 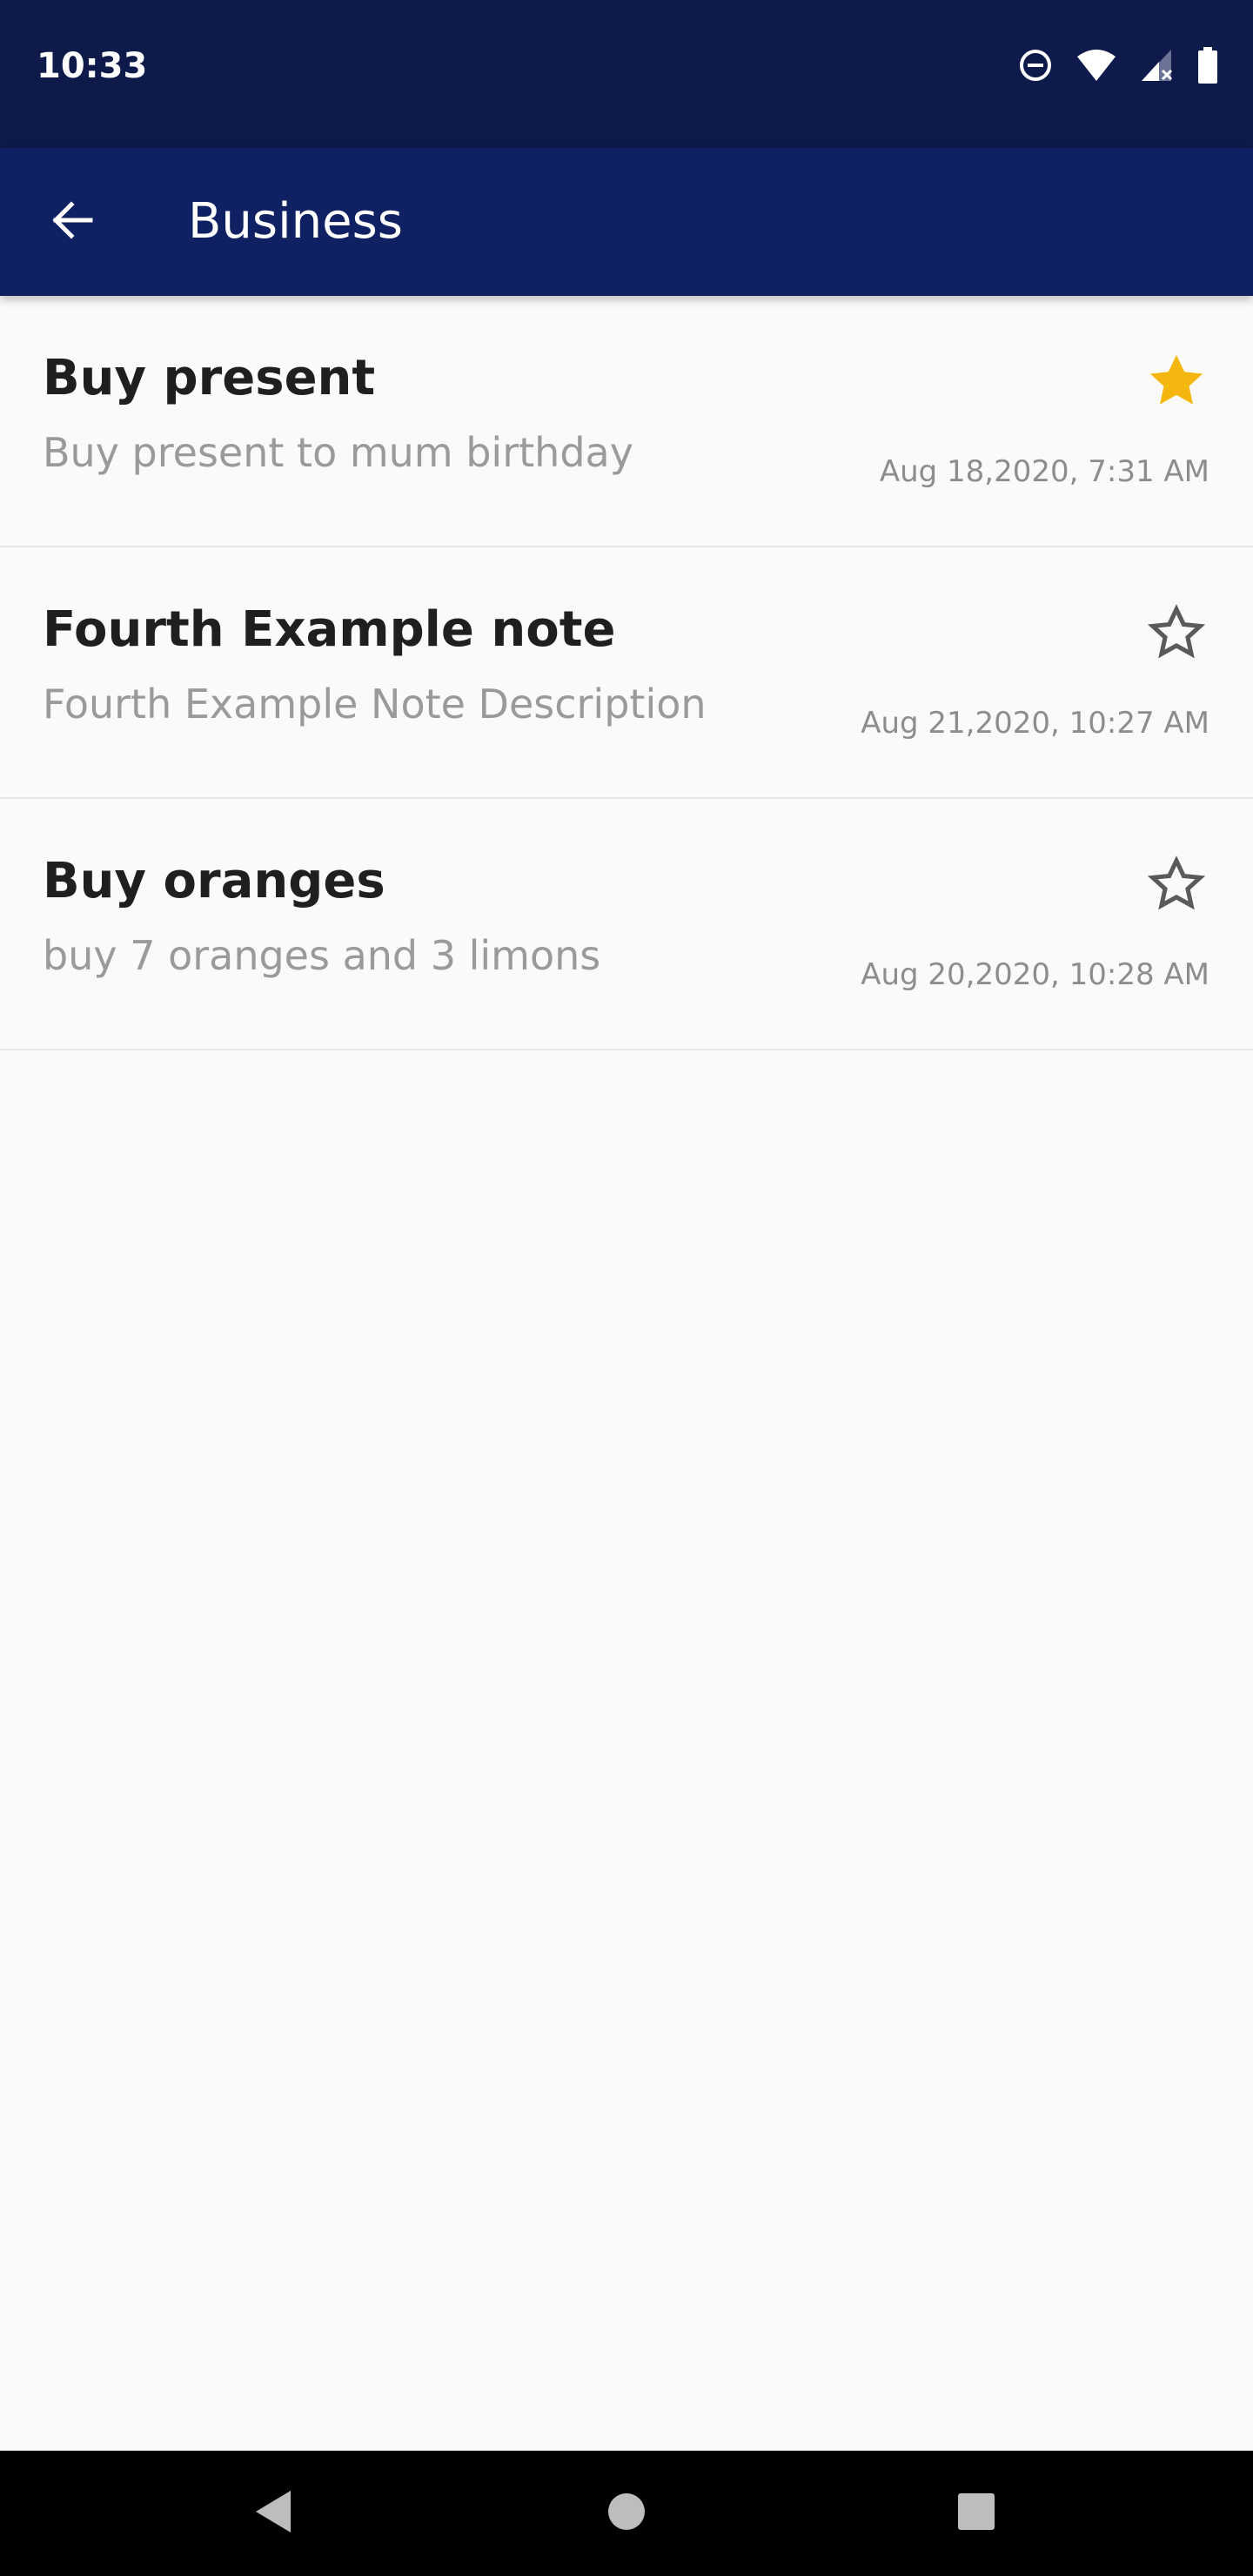 What do you see at coordinates (1044, 472) in the screenshot?
I see `note-date: Aug 18,2020, 7:31 AM` at bounding box center [1044, 472].